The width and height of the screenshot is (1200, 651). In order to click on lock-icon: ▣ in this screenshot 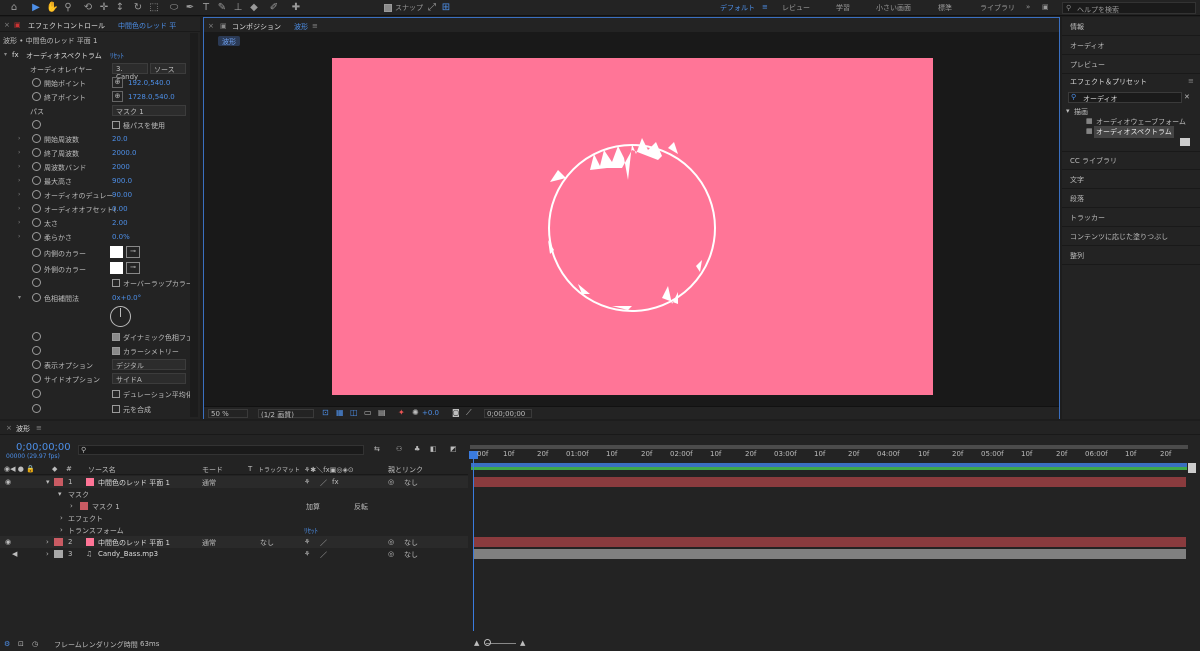, I will do `click(223, 26)`.